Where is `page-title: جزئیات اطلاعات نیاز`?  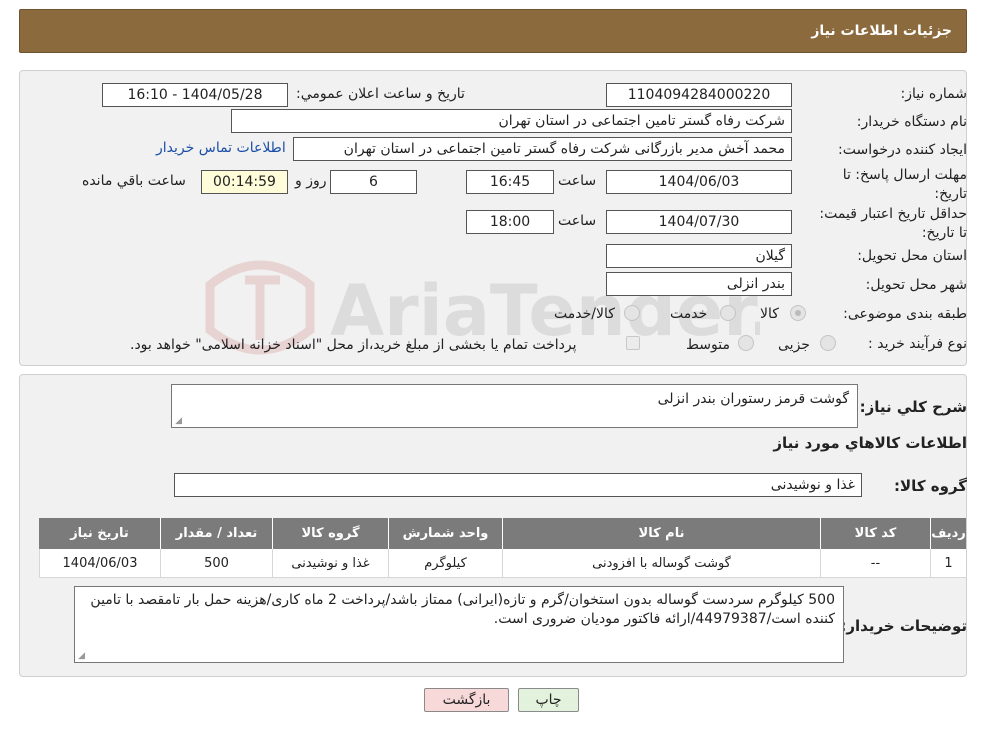
page-title: جزئیات اطلاعات نیاز is located at coordinates (881, 31).